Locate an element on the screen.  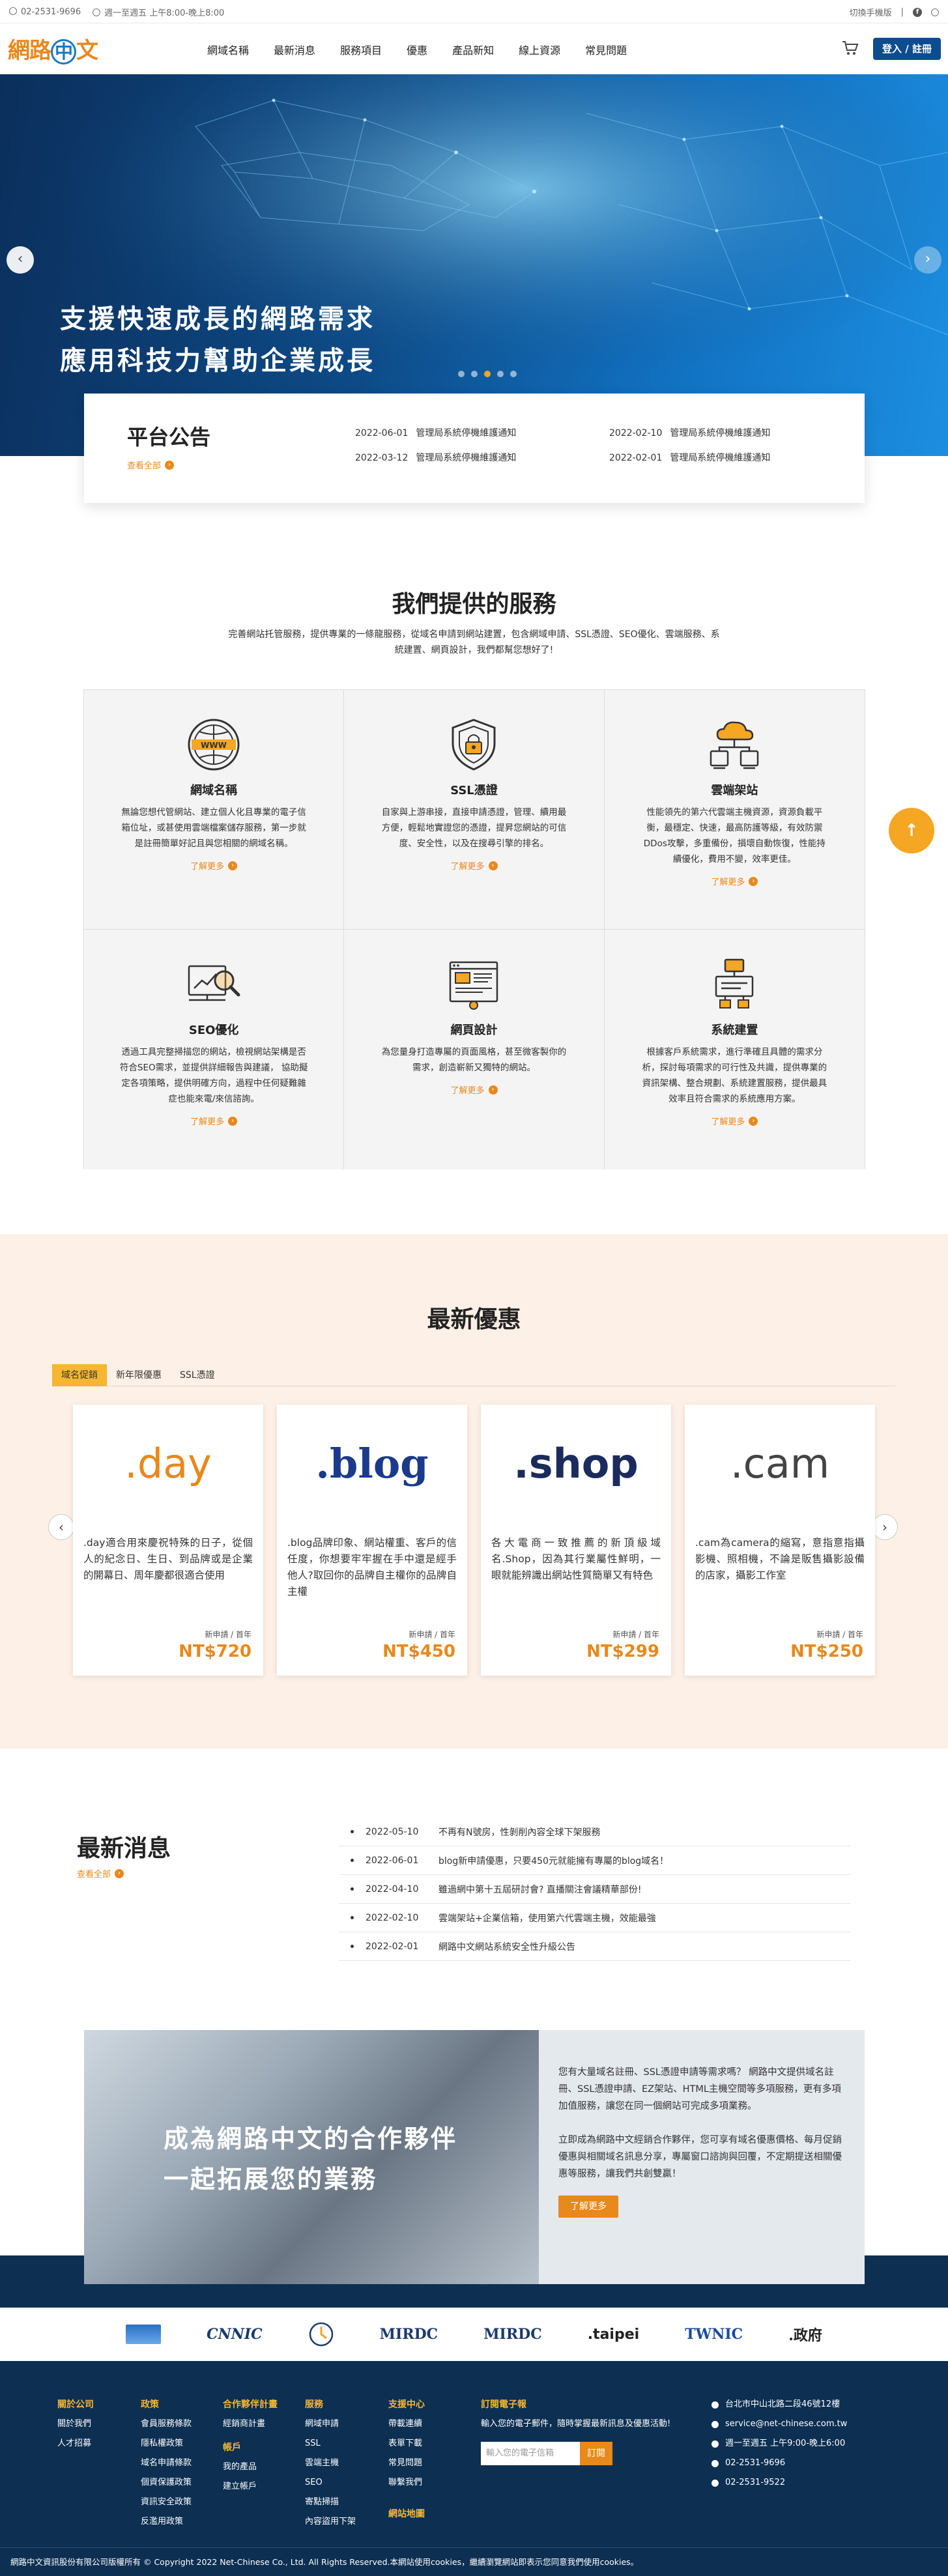
footer-link: 隱私權政策 is located at coordinates (166, 2444).